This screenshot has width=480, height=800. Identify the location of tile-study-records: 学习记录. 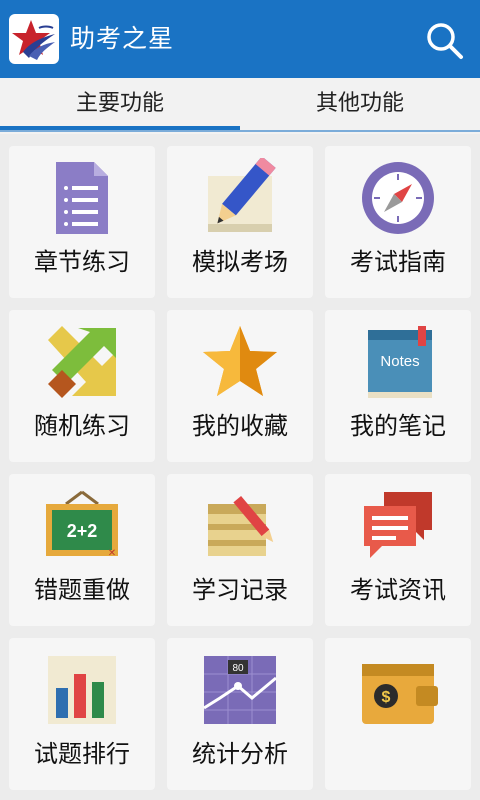
(240, 550).